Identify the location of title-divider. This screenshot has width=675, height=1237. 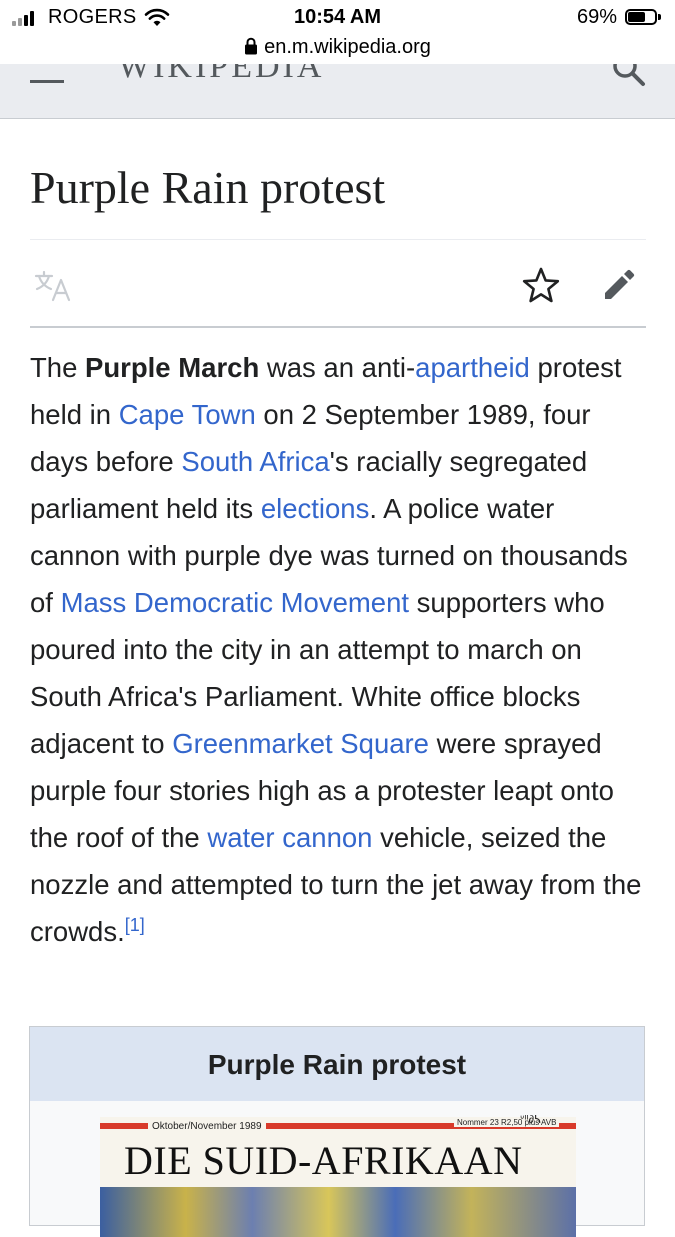
(338, 239).